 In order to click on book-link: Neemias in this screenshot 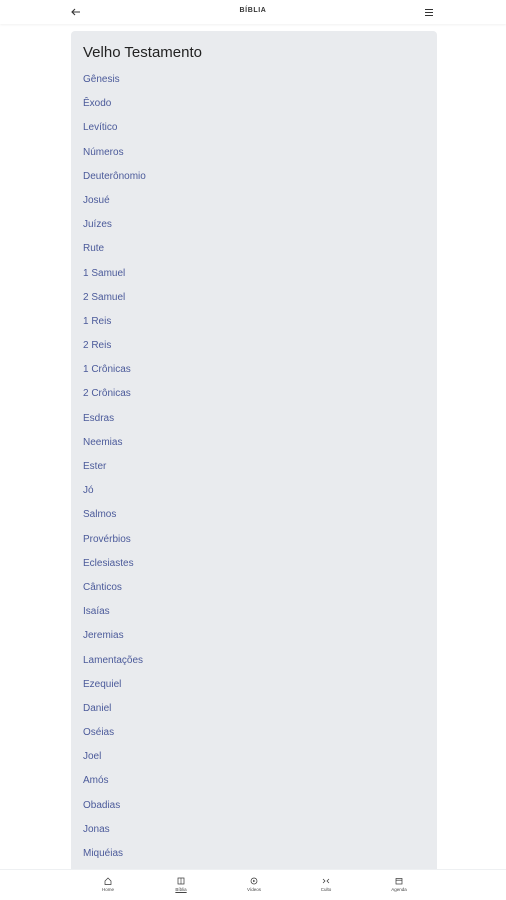, I will do `click(114, 446)`.